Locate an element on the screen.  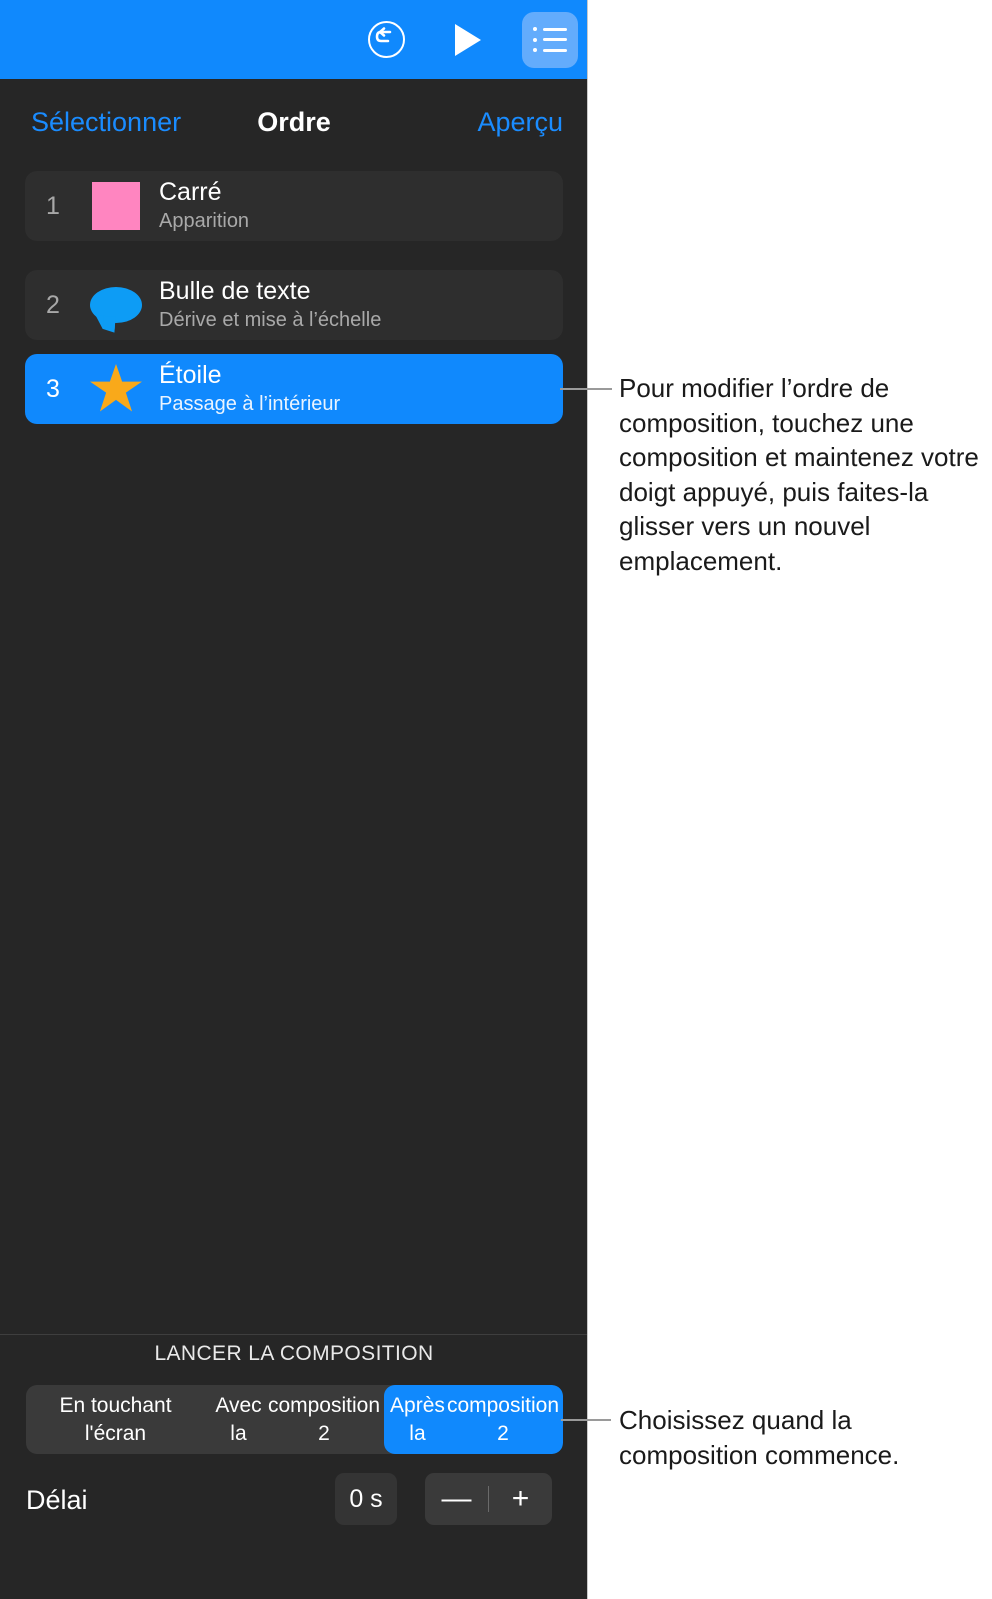
segment-line-1: Après la is located at coordinates (417, 1419).